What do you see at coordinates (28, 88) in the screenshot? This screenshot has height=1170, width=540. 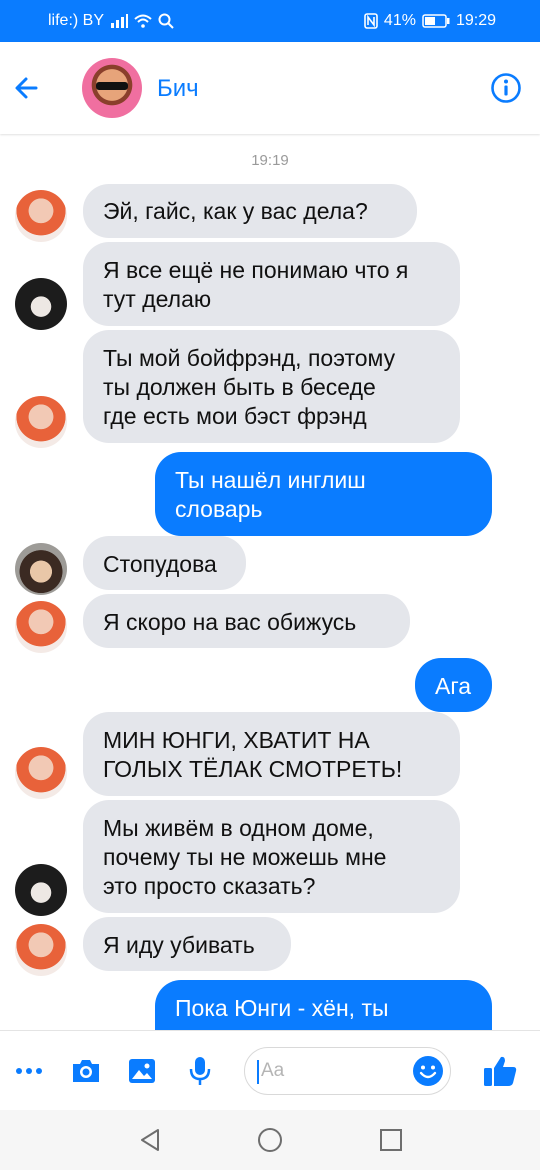 I see `back-arrow-icon` at bounding box center [28, 88].